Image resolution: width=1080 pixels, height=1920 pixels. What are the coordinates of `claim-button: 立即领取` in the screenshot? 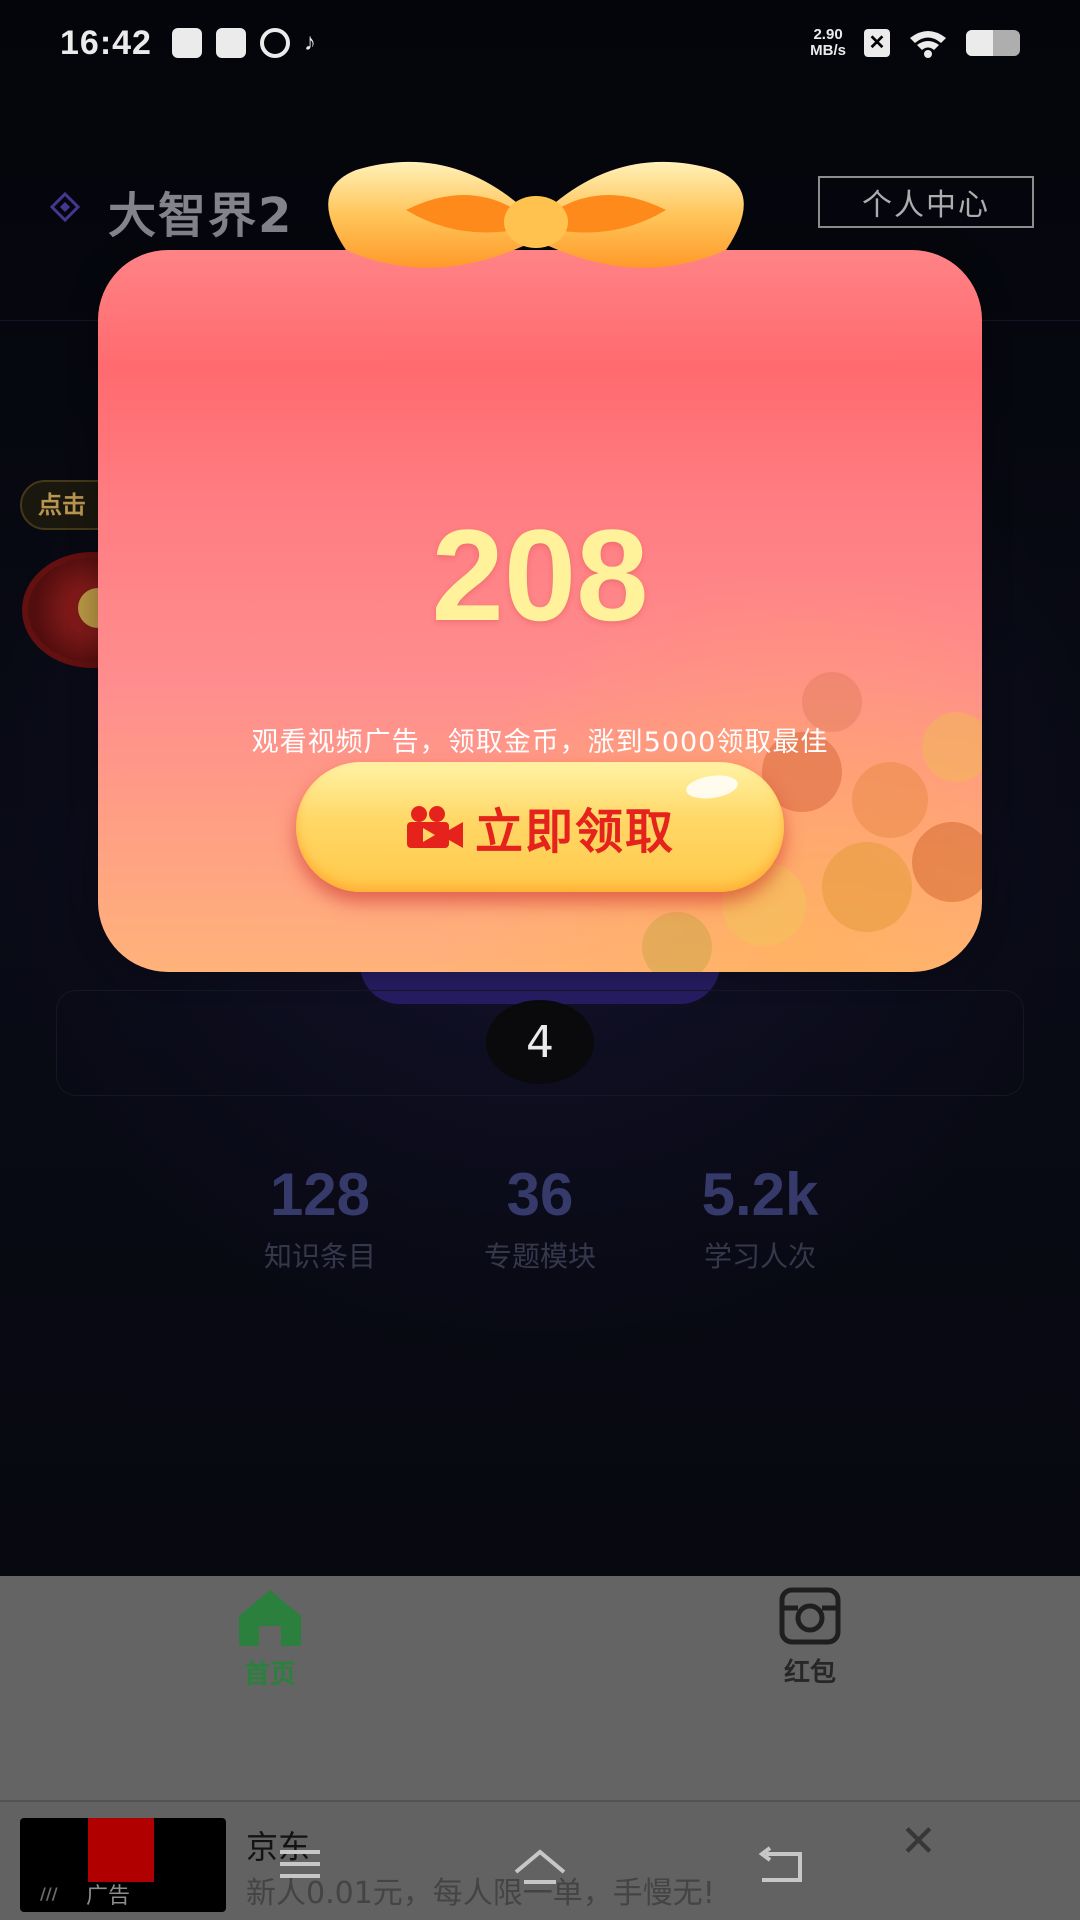 It's located at (540, 827).